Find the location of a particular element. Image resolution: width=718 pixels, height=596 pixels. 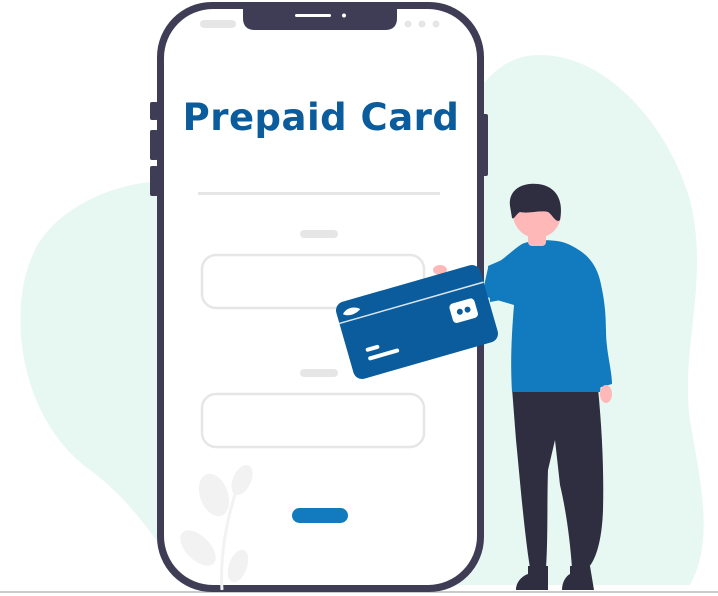

input-field-placeholder is located at coordinates (313, 420).